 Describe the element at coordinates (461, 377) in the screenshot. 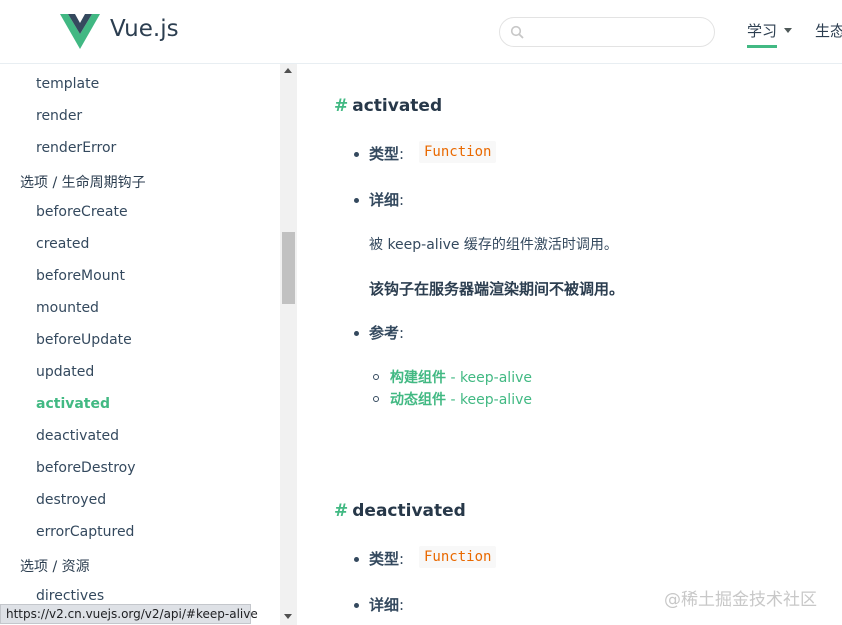

I see `link-build-component: 构建组件 - keep-alive` at that location.